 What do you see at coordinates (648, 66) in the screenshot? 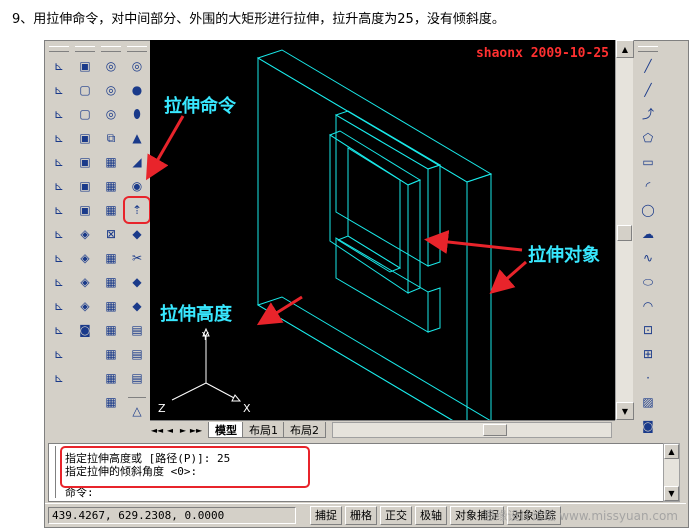
I see `line-icon: ╱` at bounding box center [648, 66].